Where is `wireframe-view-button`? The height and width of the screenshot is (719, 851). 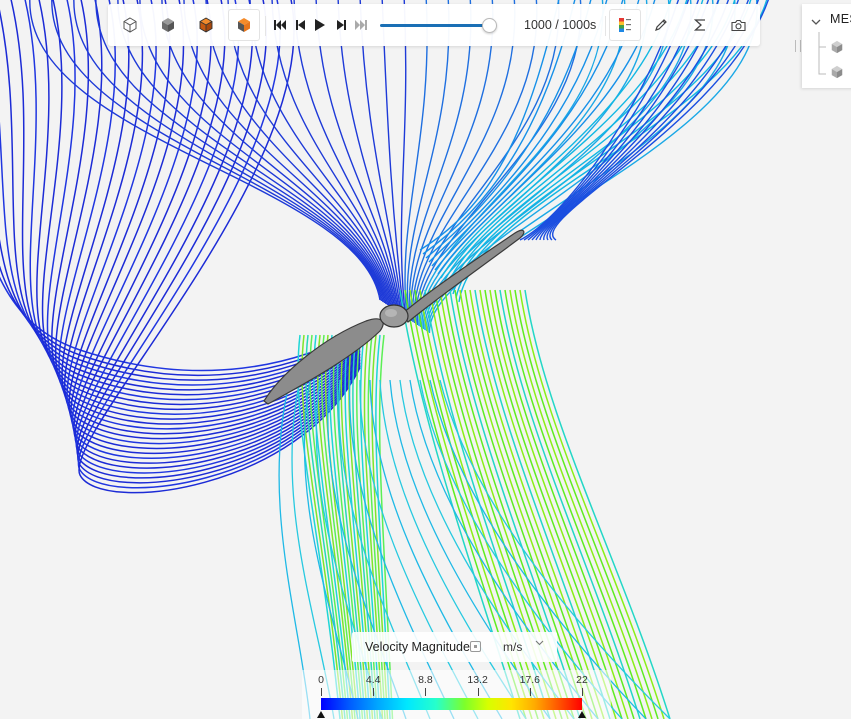 wireframe-view-button is located at coordinates (130, 25).